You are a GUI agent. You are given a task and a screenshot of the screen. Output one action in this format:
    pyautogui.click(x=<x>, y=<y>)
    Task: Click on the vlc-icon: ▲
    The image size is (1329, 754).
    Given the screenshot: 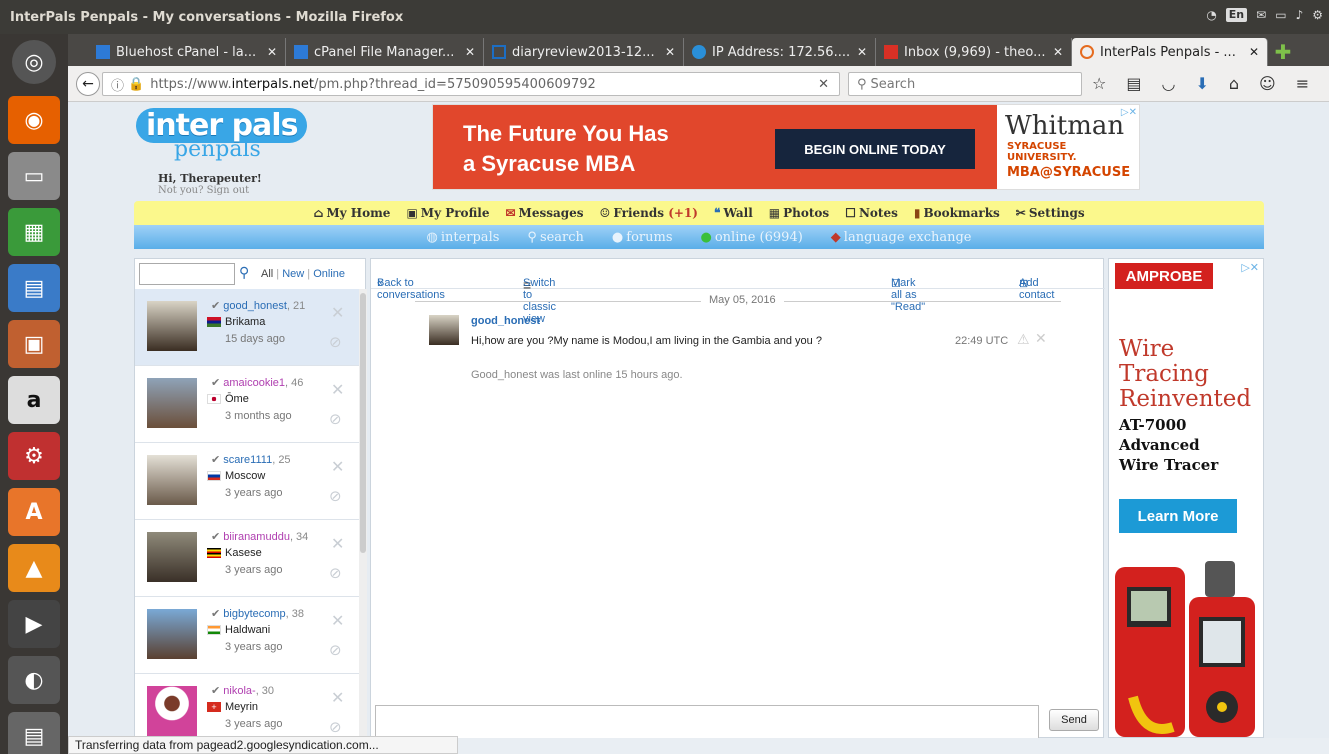 What is the action you would take?
    pyautogui.click(x=34, y=568)
    